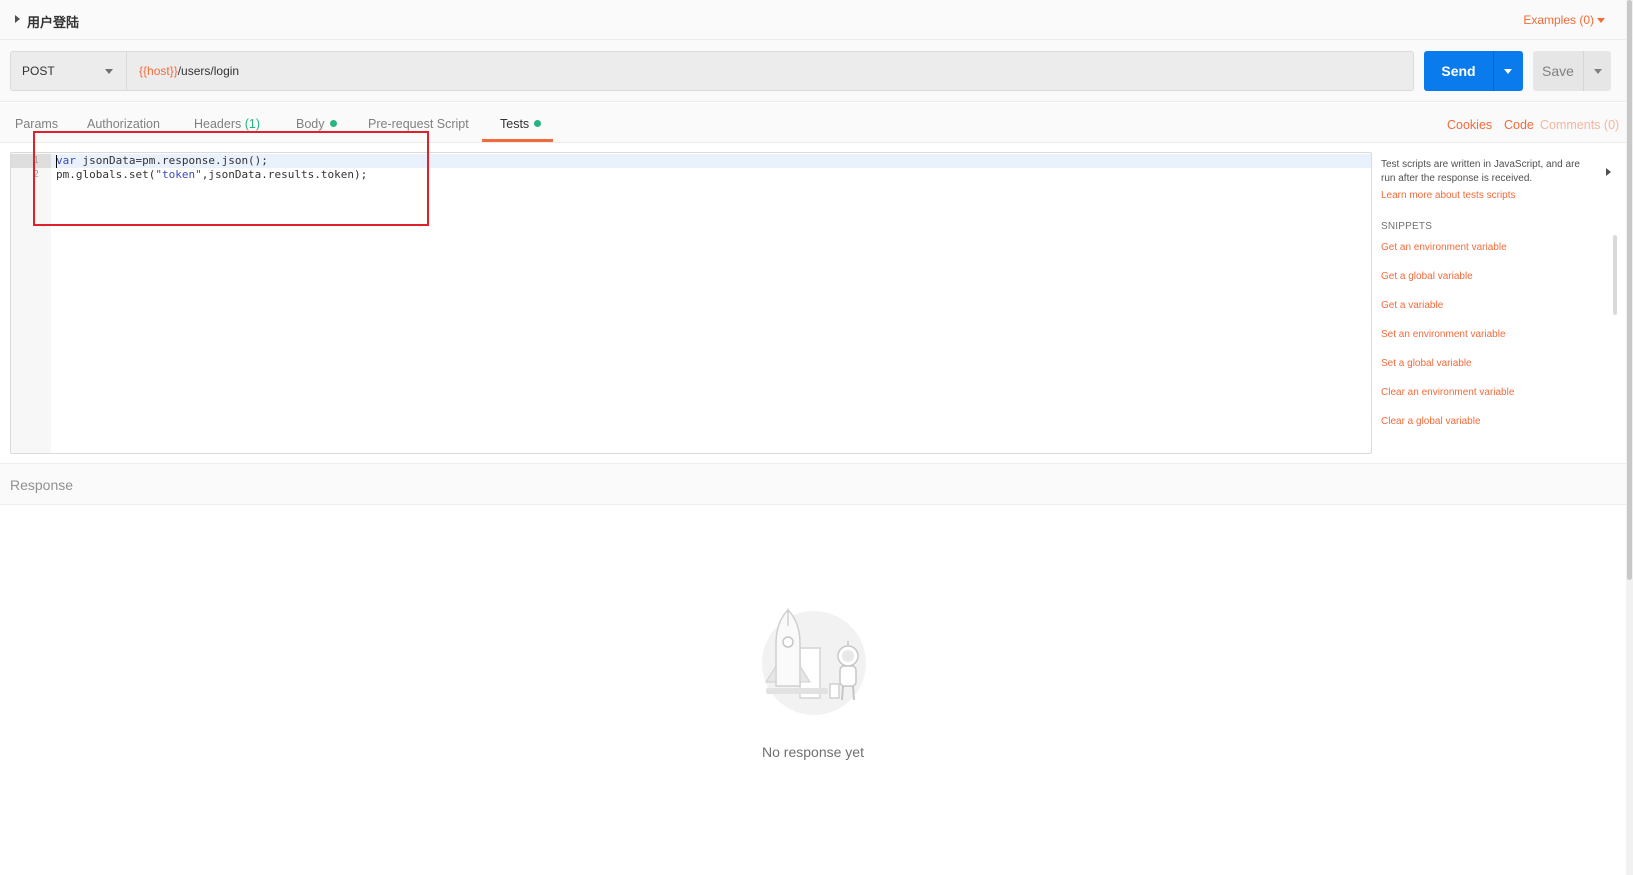 The image size is (1633, 875). I want to click on url-bar: POST {{host}}/users/login Send Save, so click(813, 71).